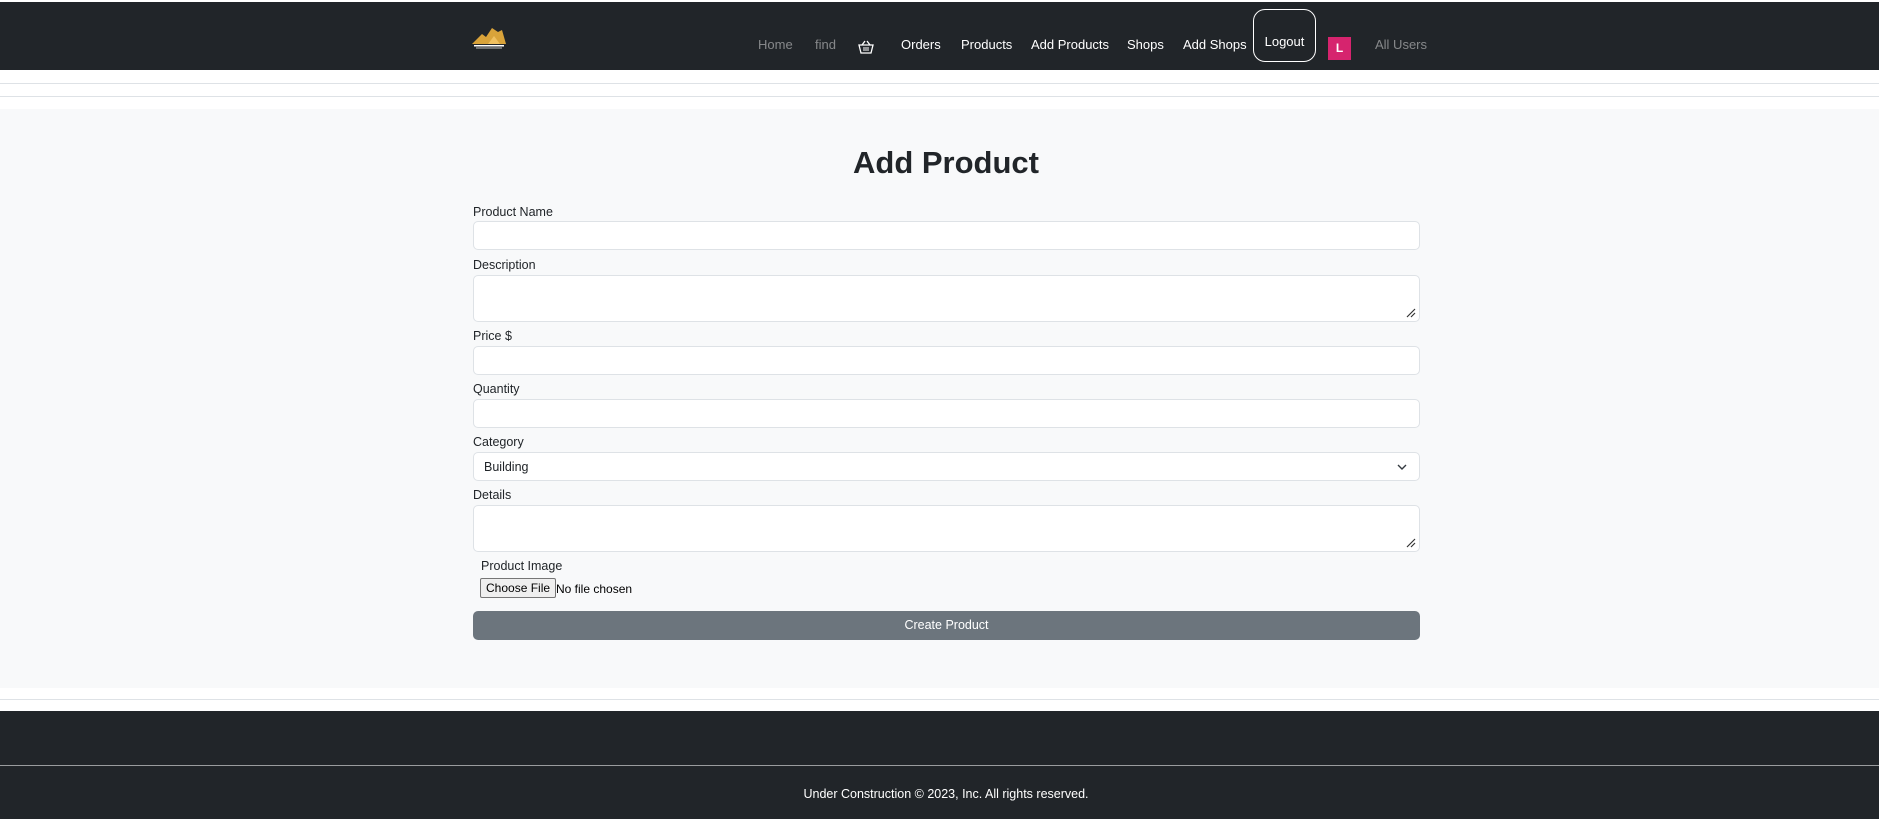 This screenshot has height=819, width=1879. I want to click on category-selected-value: Building, so click(506, 467).